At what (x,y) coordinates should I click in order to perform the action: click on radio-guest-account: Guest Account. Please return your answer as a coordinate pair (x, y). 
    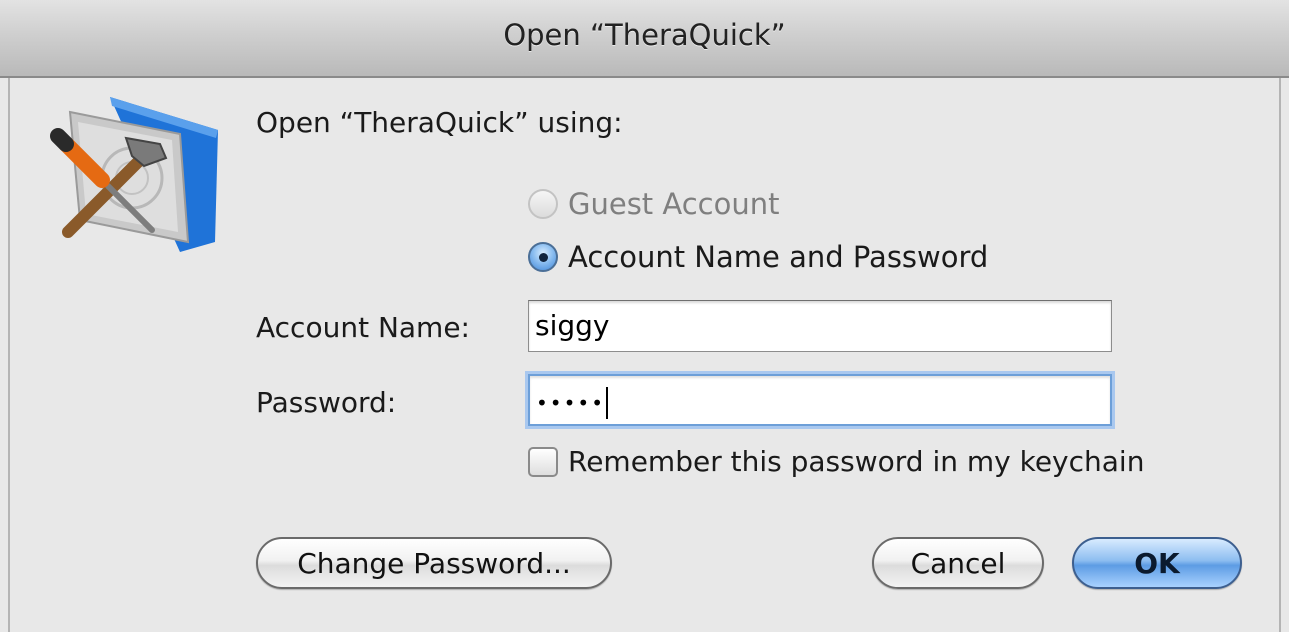
    Looking at the image, I should click on (653, 204).